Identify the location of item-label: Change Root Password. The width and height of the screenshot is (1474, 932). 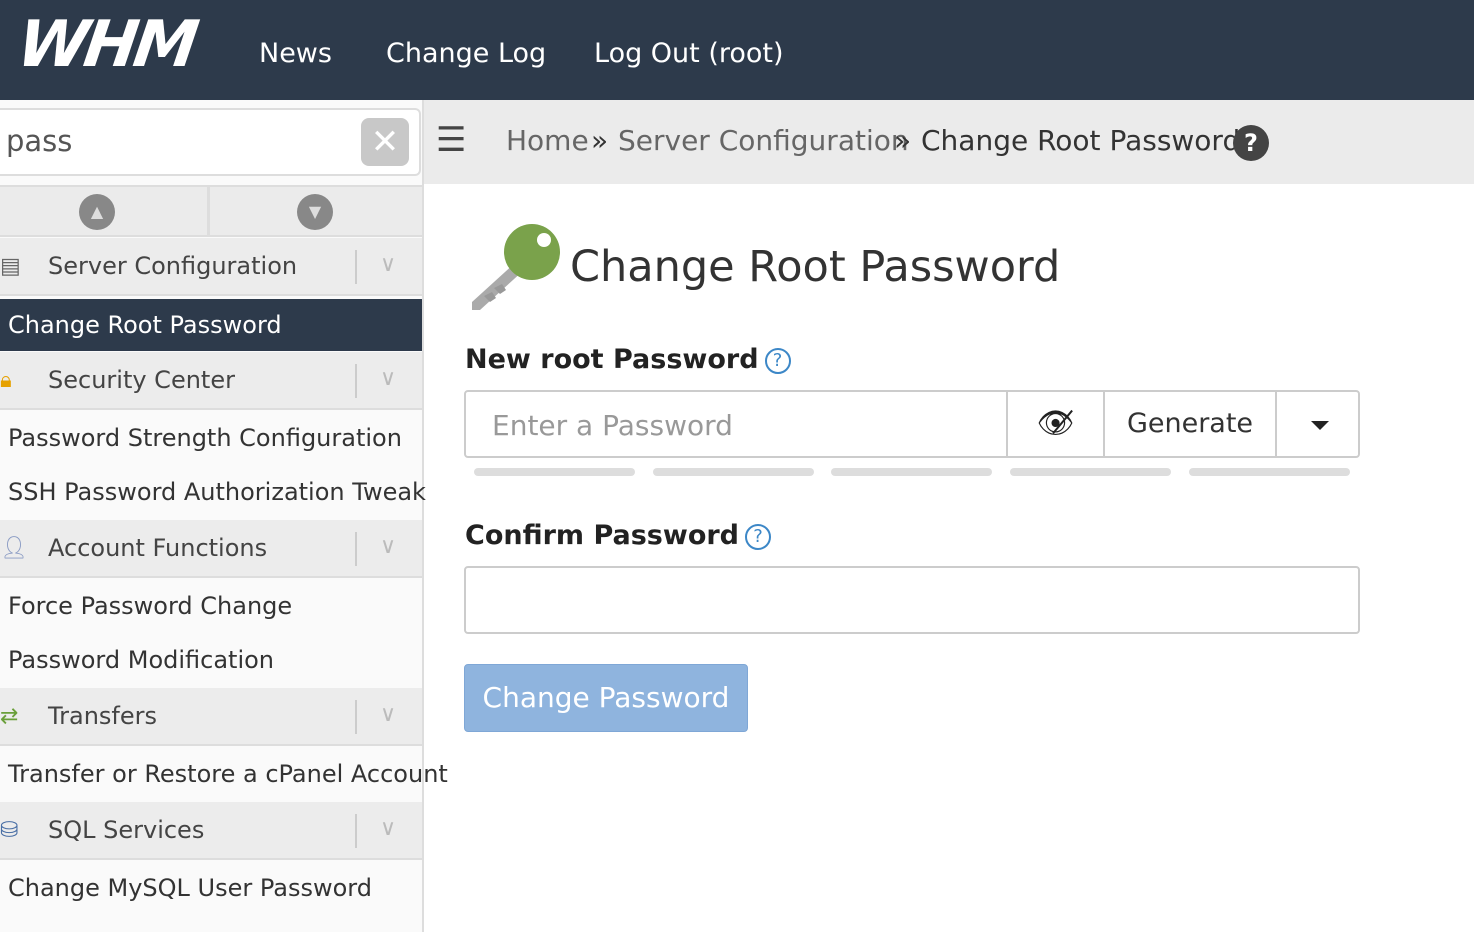
(145, 325).